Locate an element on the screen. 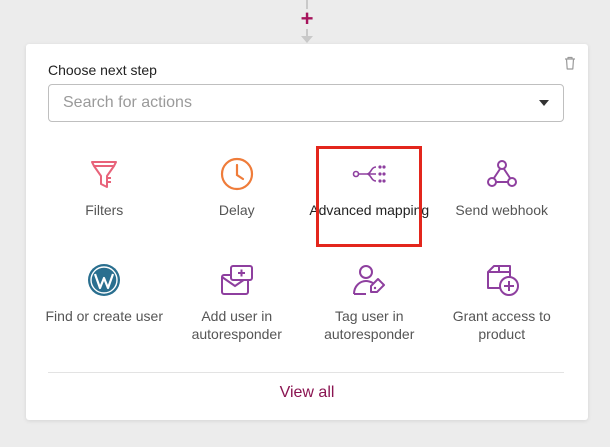 The width and height of the screenshot is (610, 447). clock-icon is located at coordinates (236, 174).